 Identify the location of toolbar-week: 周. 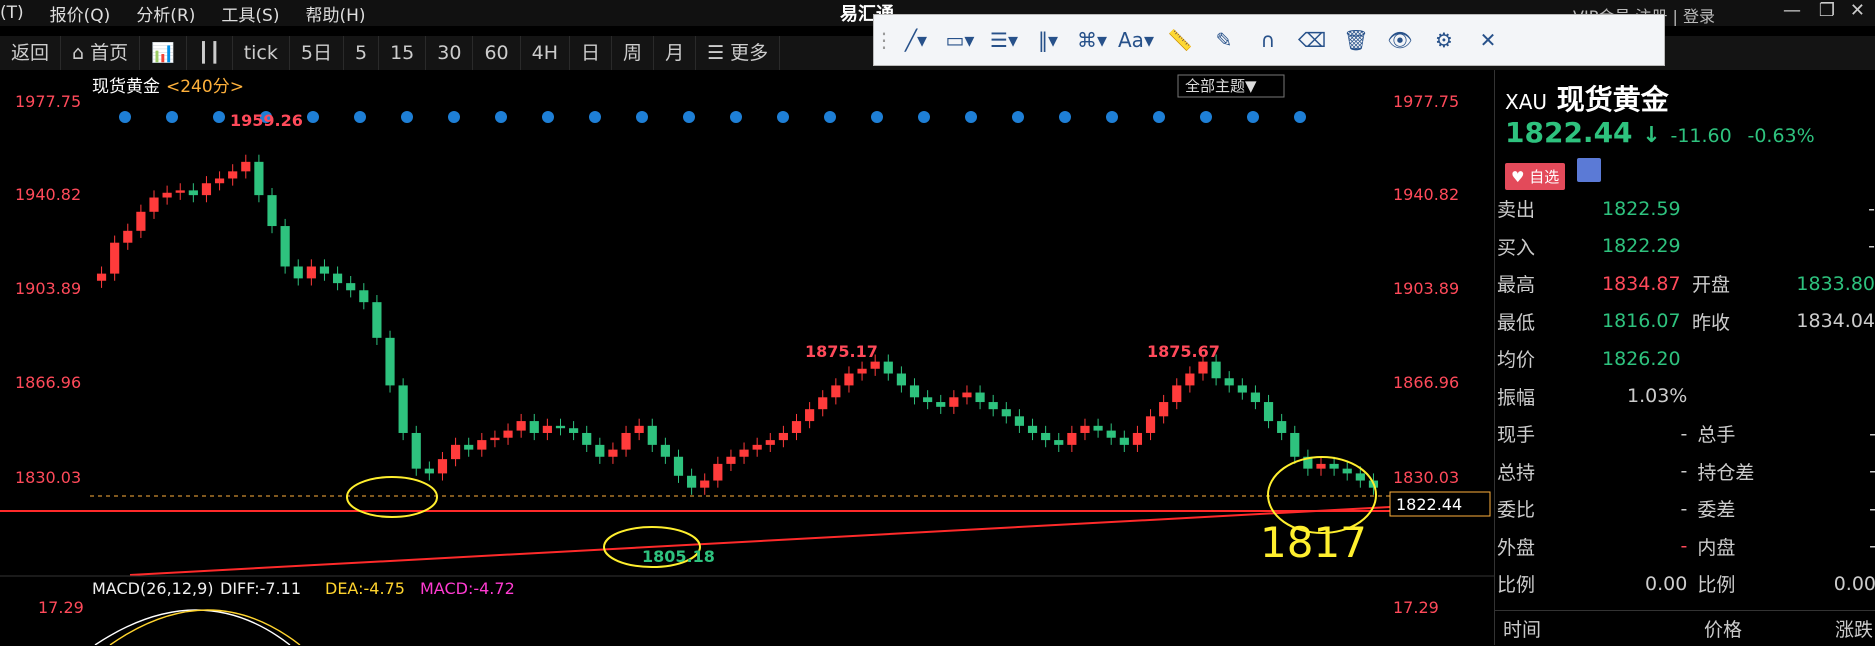
(633, 53).